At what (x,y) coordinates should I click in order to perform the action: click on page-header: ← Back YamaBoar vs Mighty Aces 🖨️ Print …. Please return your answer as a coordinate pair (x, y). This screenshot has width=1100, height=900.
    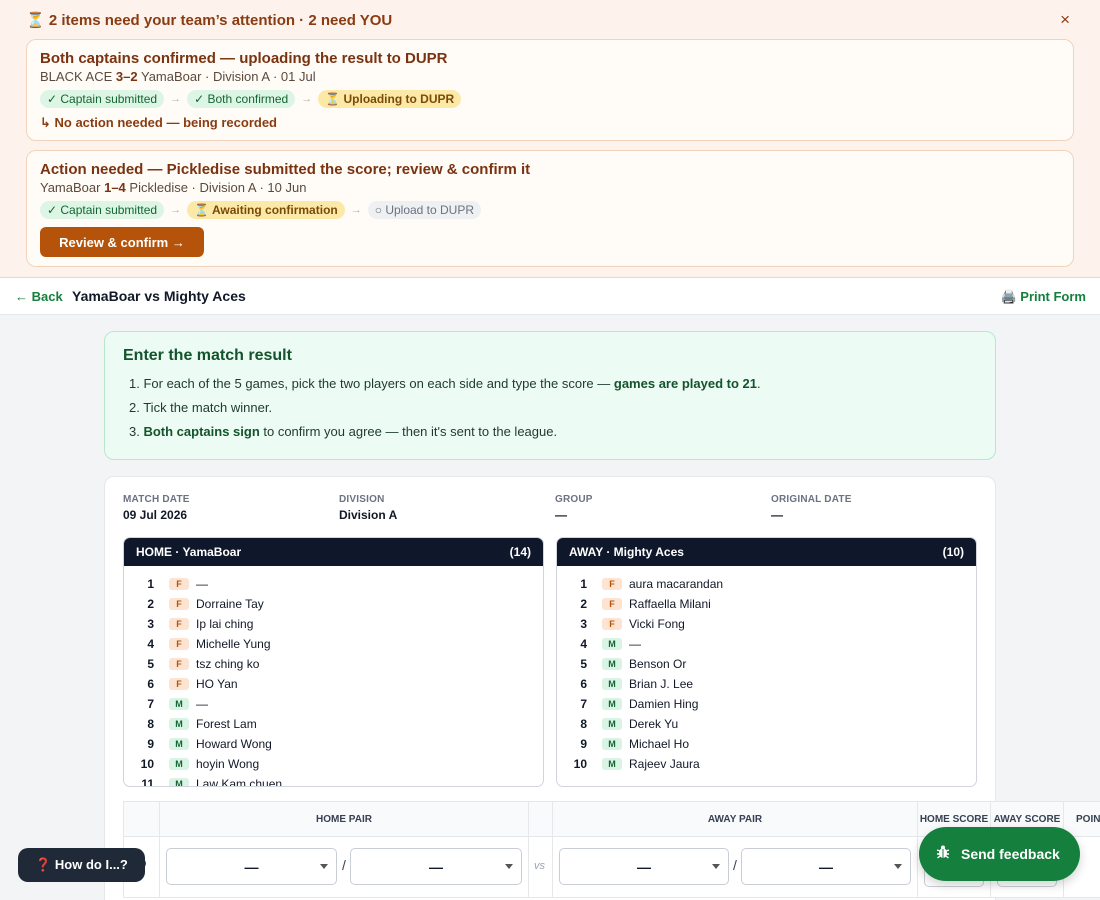
    Looking at the image, I should click on (550, 296).